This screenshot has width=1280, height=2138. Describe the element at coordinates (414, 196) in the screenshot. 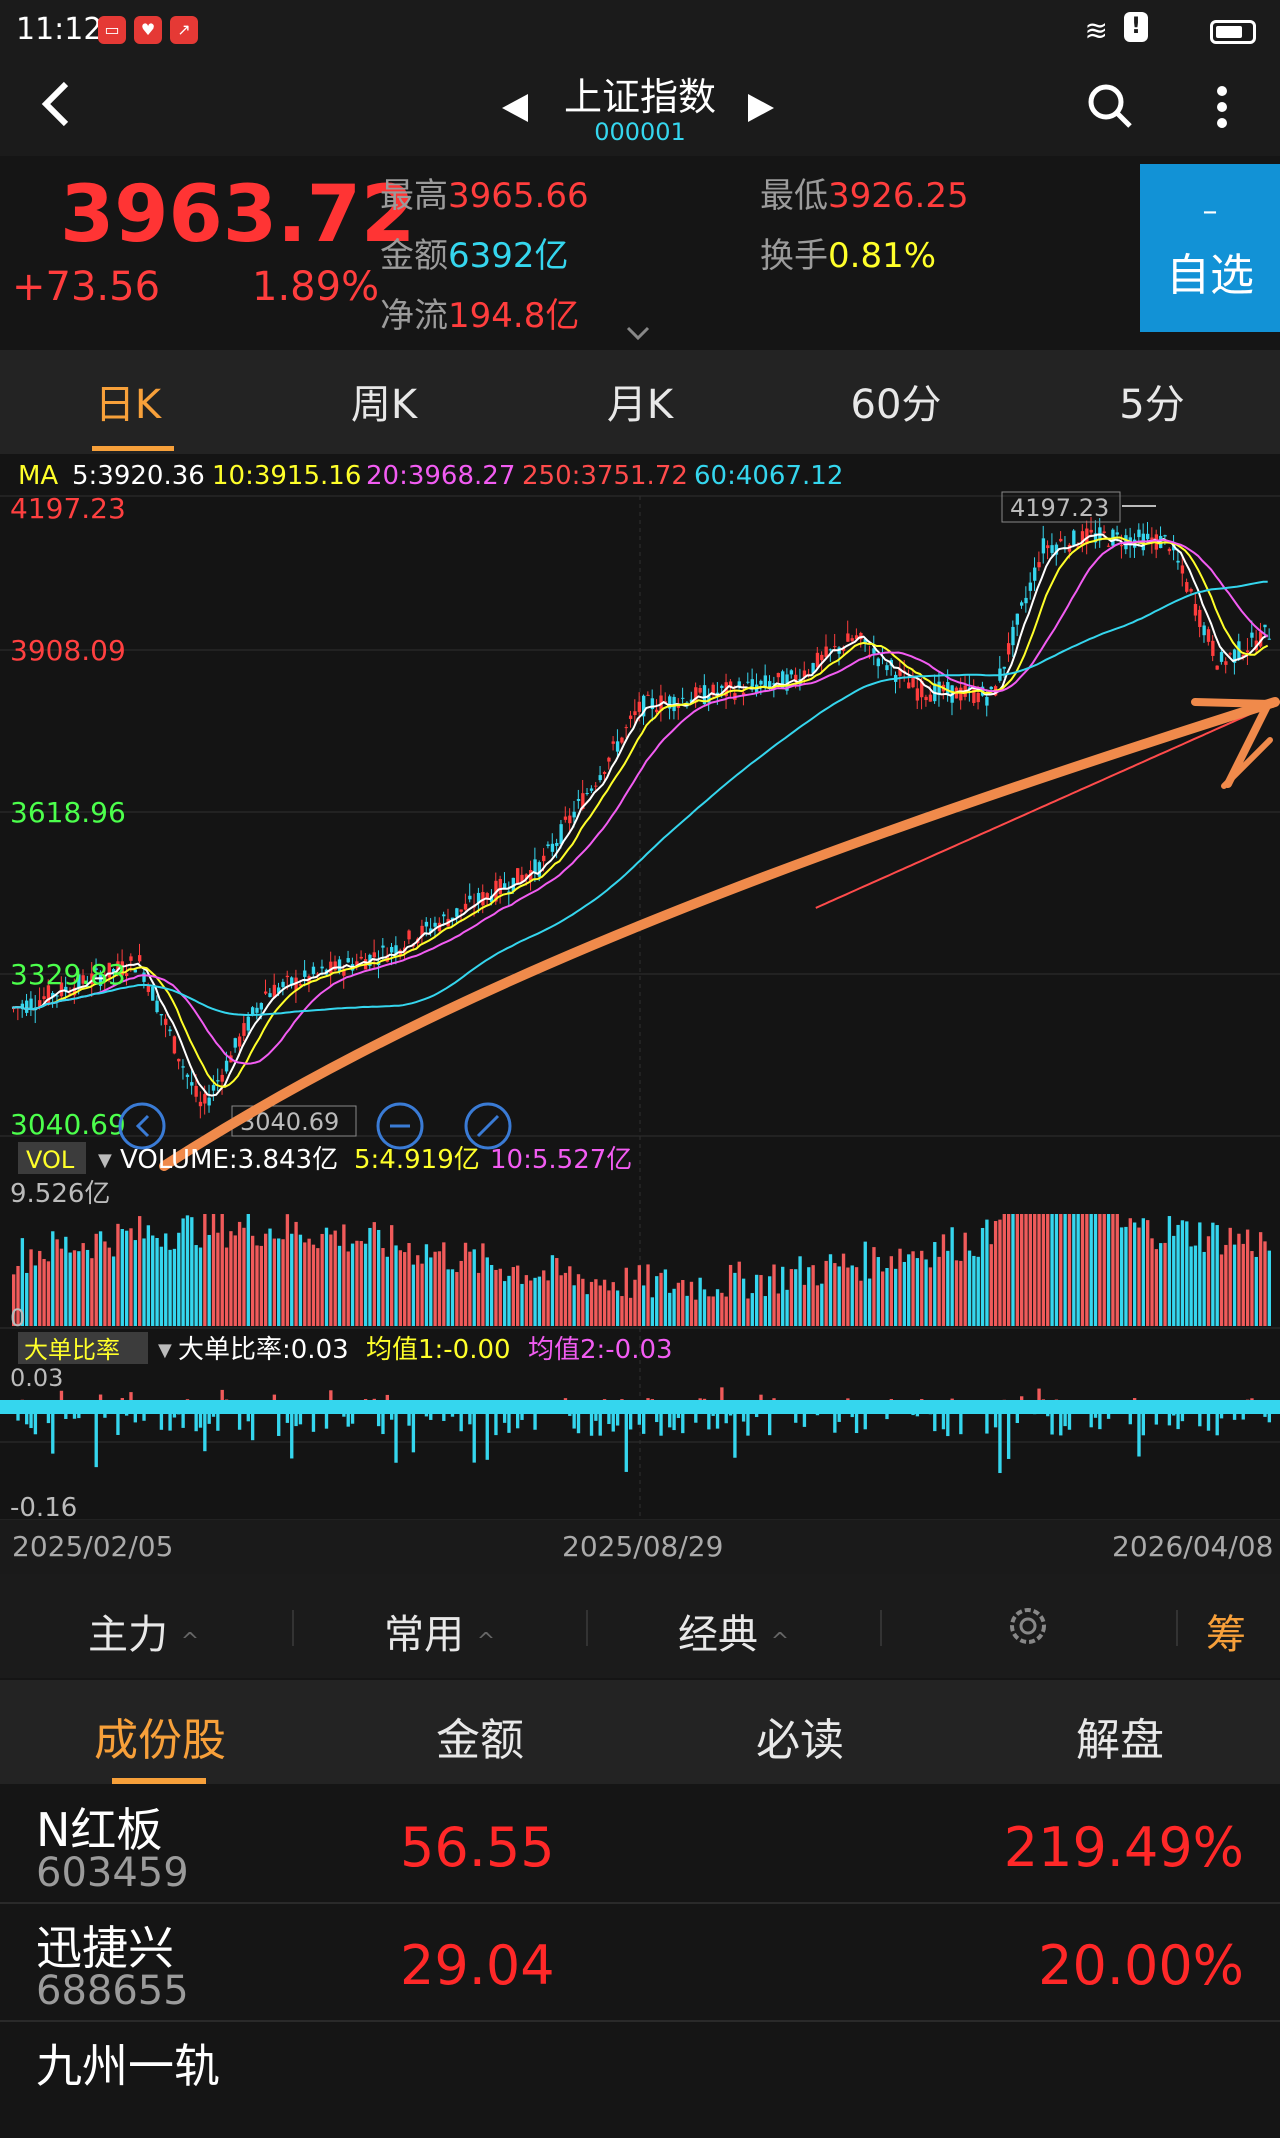

I see `high-label: 最高` at that location.